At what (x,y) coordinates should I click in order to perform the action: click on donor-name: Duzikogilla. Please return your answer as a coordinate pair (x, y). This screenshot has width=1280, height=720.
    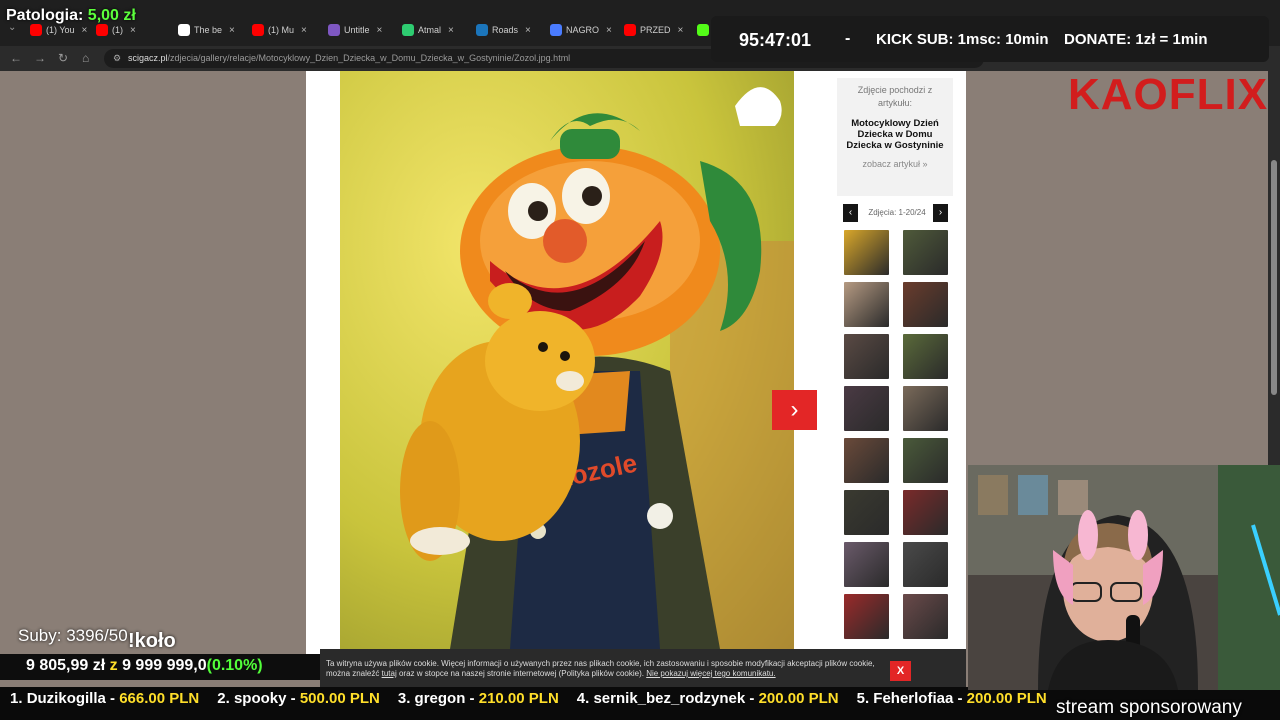
    Looking at the image, I should click on (66, 698).